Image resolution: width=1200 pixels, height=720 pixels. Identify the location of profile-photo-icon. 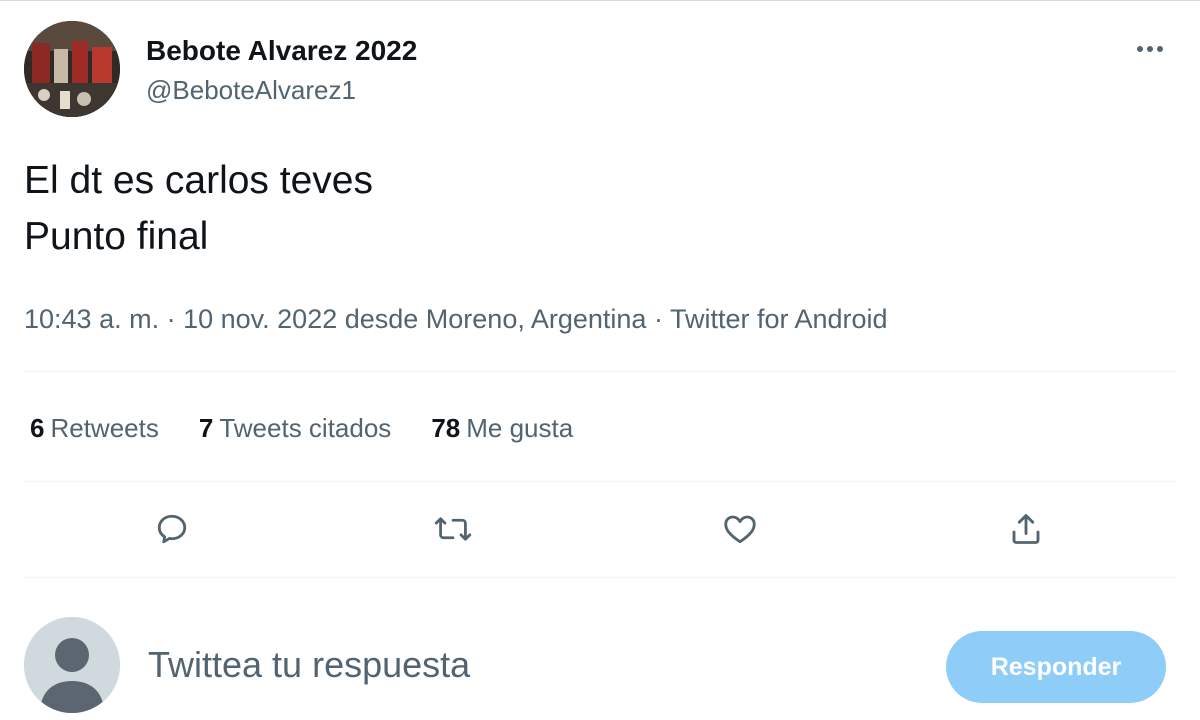
(72, 69).